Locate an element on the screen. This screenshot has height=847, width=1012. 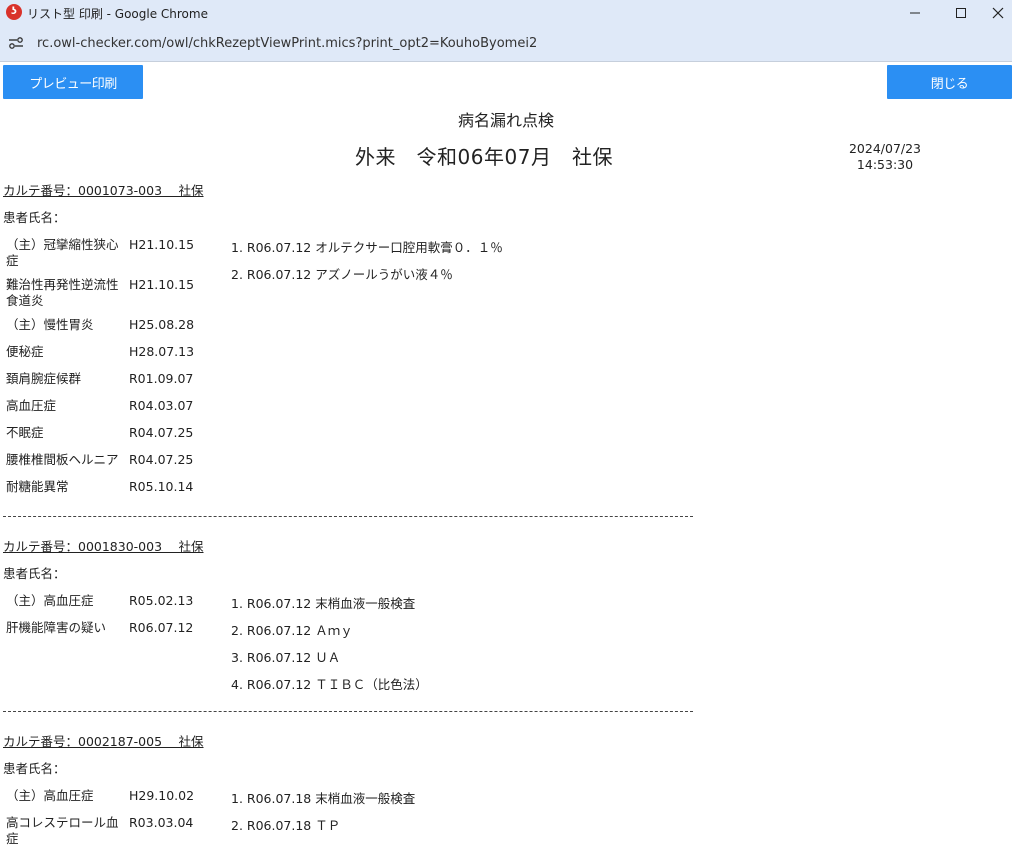
window-close-button is located at coordinates (998, 13).